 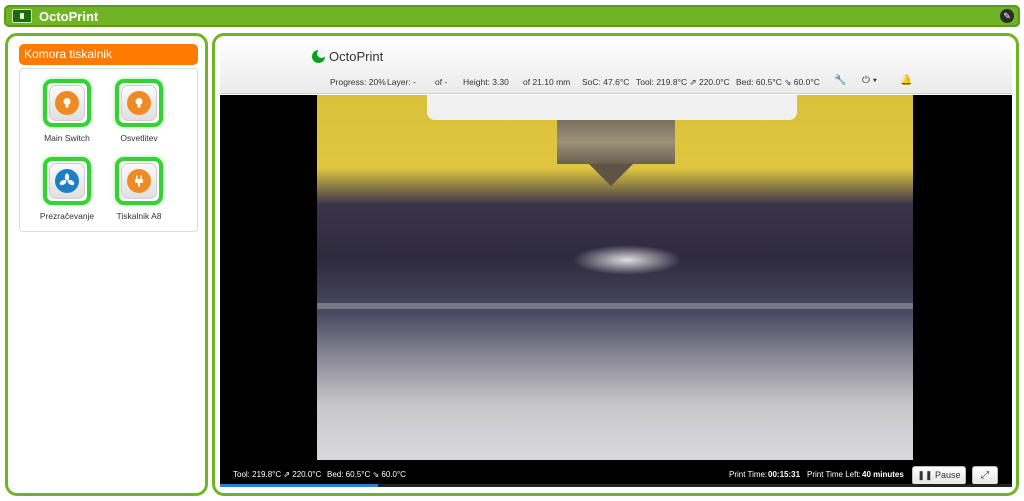 What do you see at coordinates (615, 306) in the screenshot?
I see `bed-edge` at bounding box center [615, 306].